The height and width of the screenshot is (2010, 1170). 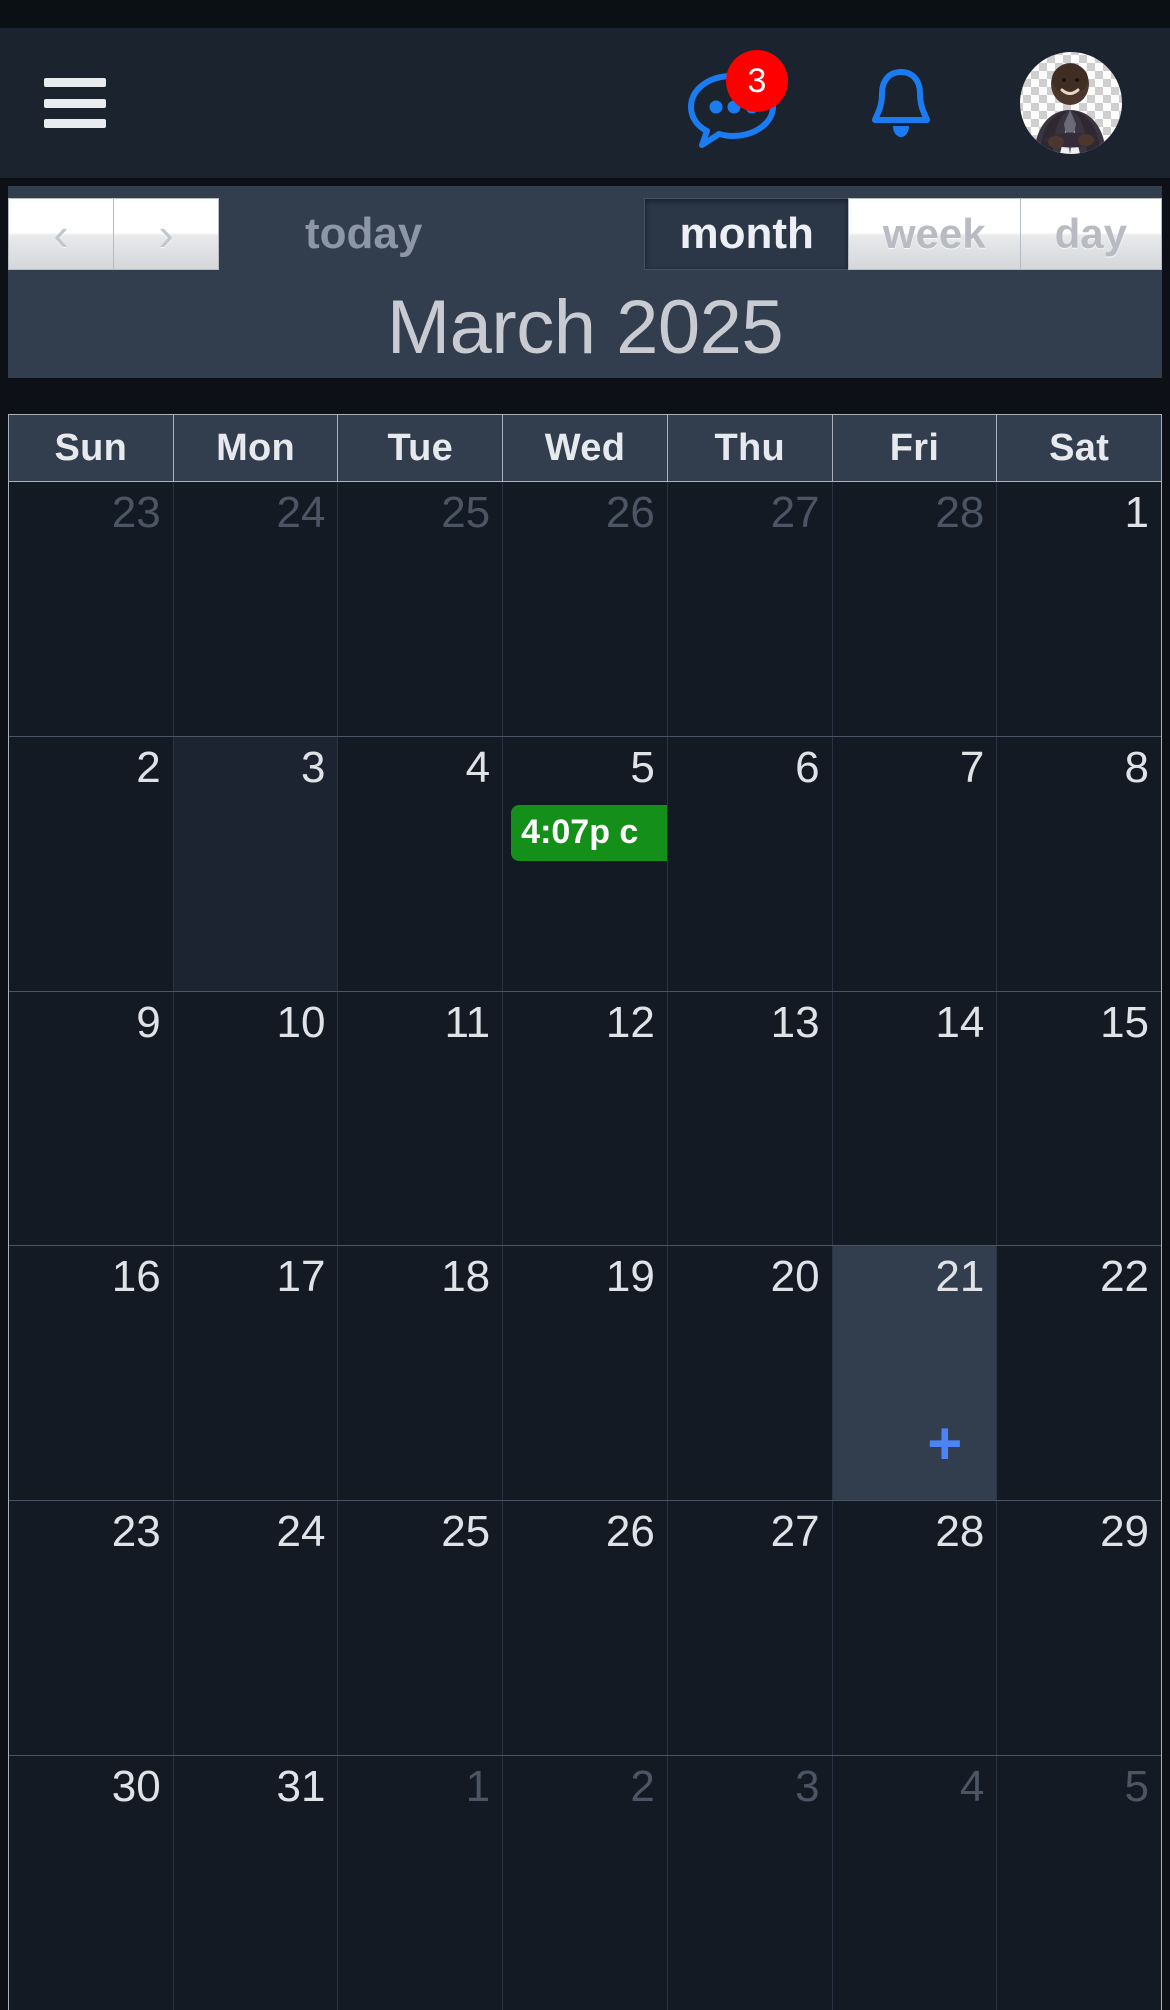 What do you see at coordinates (148, 767) in the screenshot?
I see `day-number: 2` at bounding box center [148, 767].